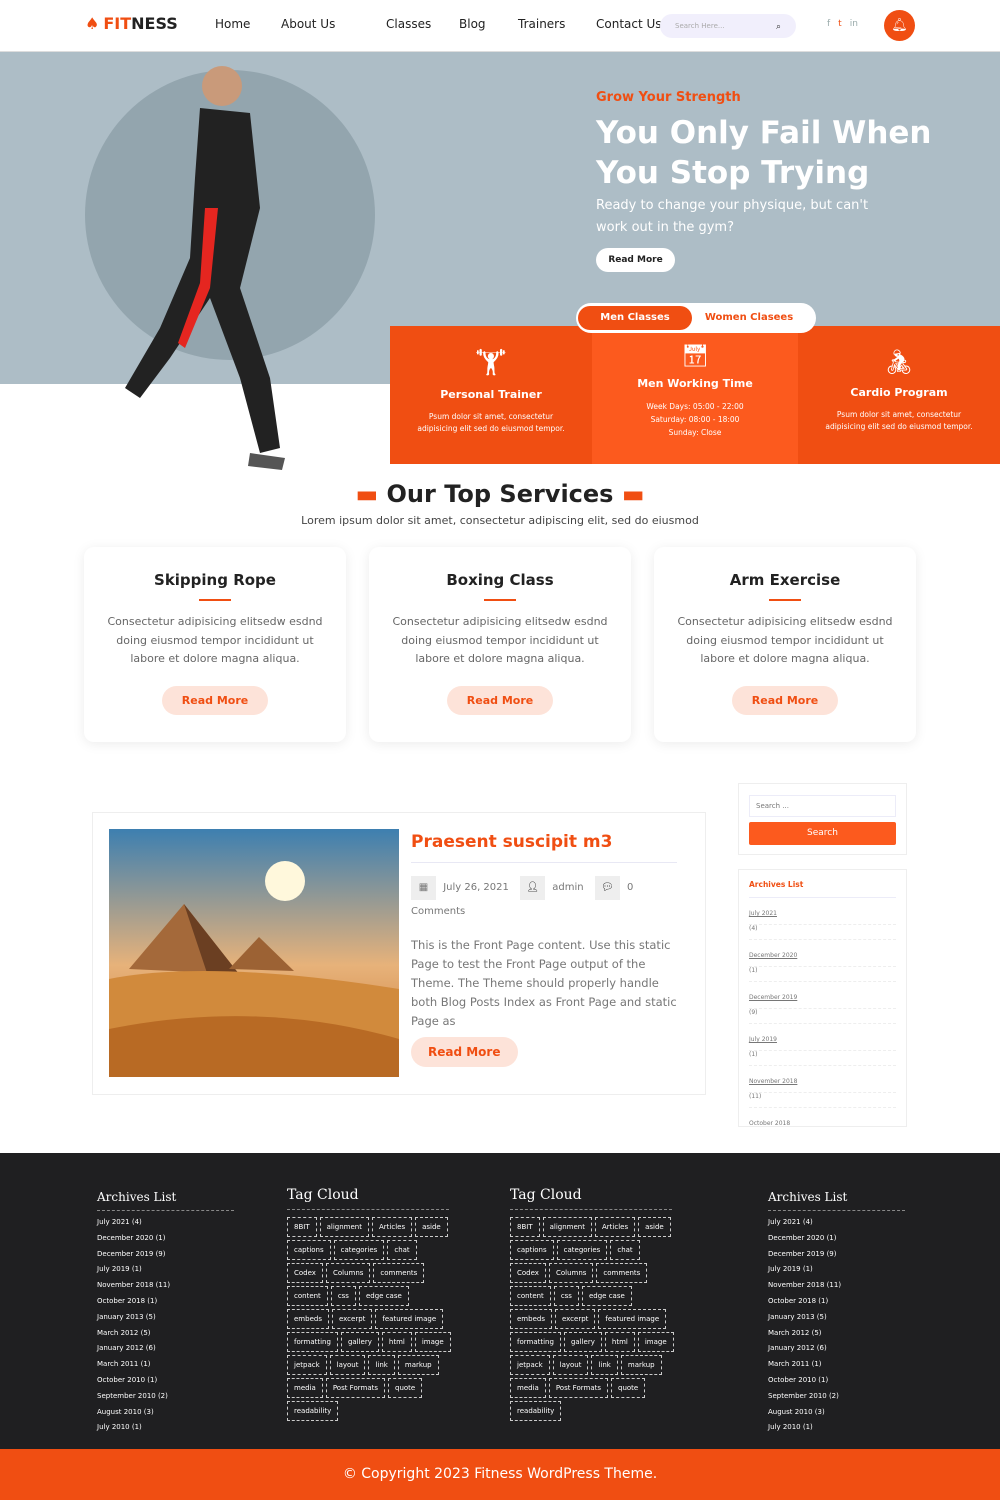 Image resolution: width=1000 pixels, height=1500 pixels. I want to click on tab-men-classes: Men Classes, so click(635, 318).